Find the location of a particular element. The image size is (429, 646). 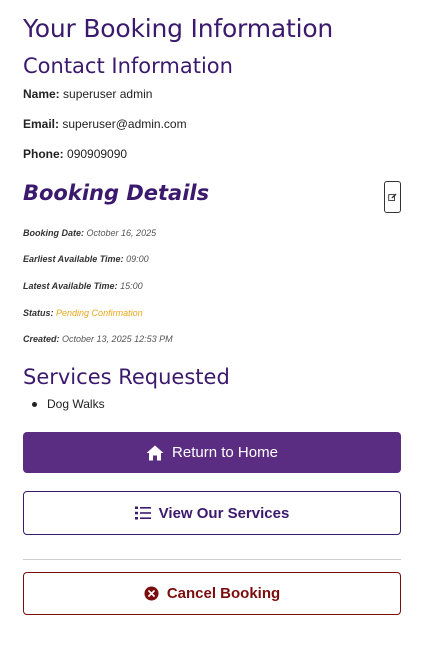

latest-time: Latest Available Time: 15:00 is located at coordinates (83, 286).